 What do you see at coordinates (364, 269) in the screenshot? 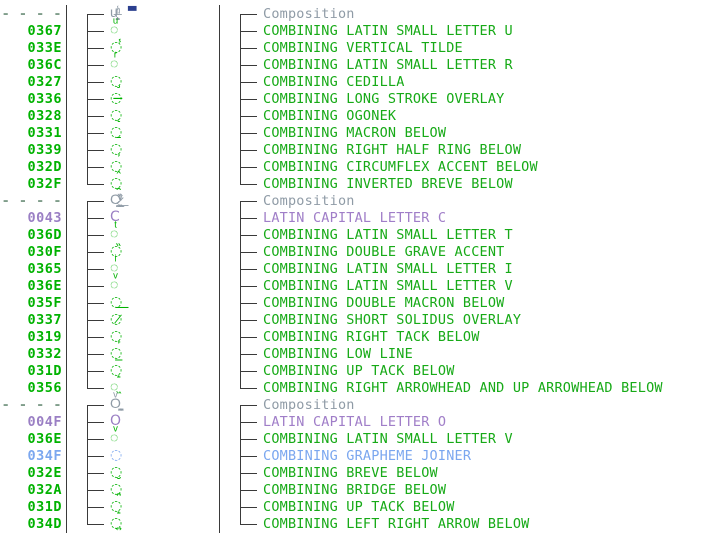
I see `character-row: 0365 ◌ͥ COMBINING LATIN SMALL LETTER I` at bounding box center [364, 269].